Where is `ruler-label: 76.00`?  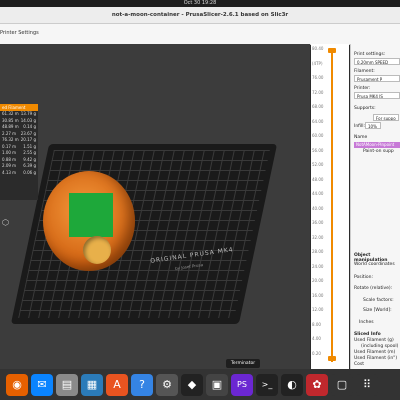 ruler-label: 76.00 is located at coordinates (318, 77).